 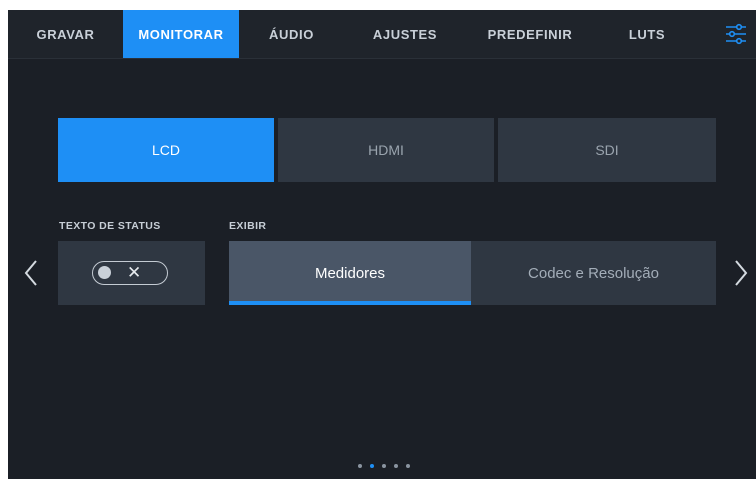 I want to click on display-label: EXIBIR, so click(x=248, y=226).